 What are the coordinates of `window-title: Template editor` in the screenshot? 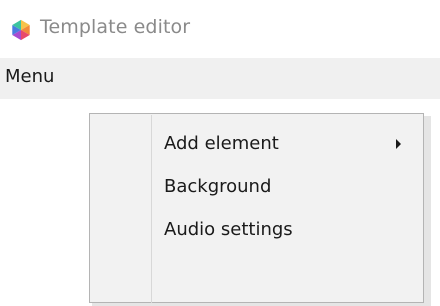 It's located at (115, 27).